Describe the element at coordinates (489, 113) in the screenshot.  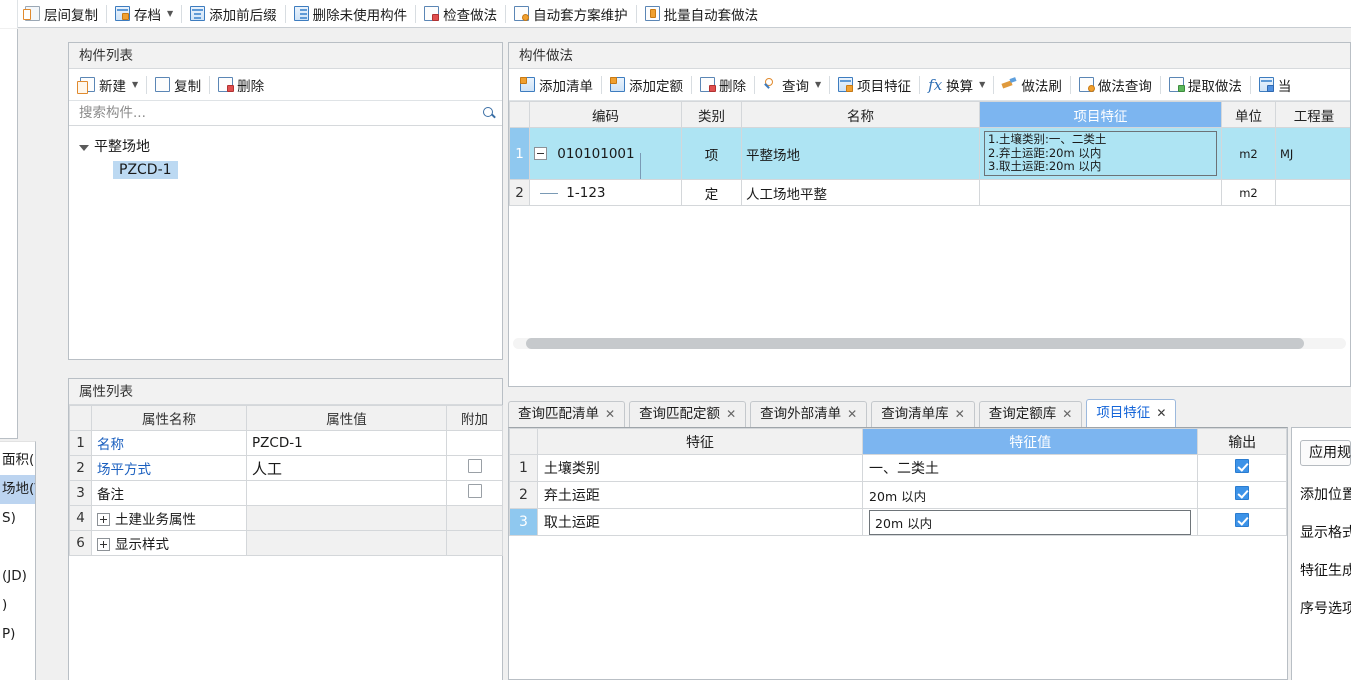
I see `search-icon` at that location.